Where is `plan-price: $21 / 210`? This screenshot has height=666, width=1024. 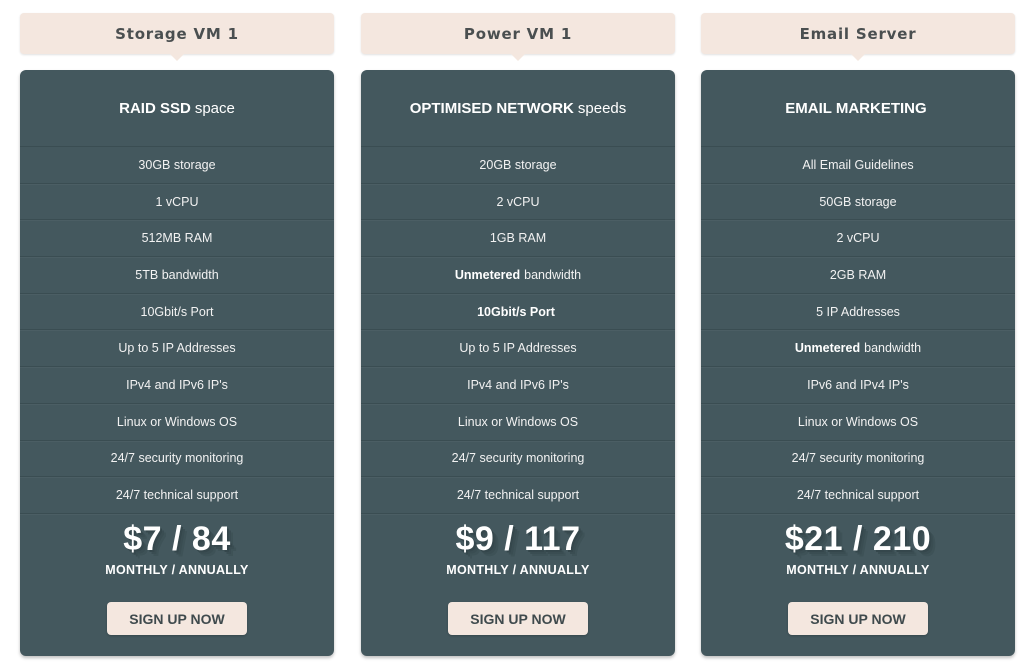 plan-price: $21 / 210 is located at coordinates (858, 539).